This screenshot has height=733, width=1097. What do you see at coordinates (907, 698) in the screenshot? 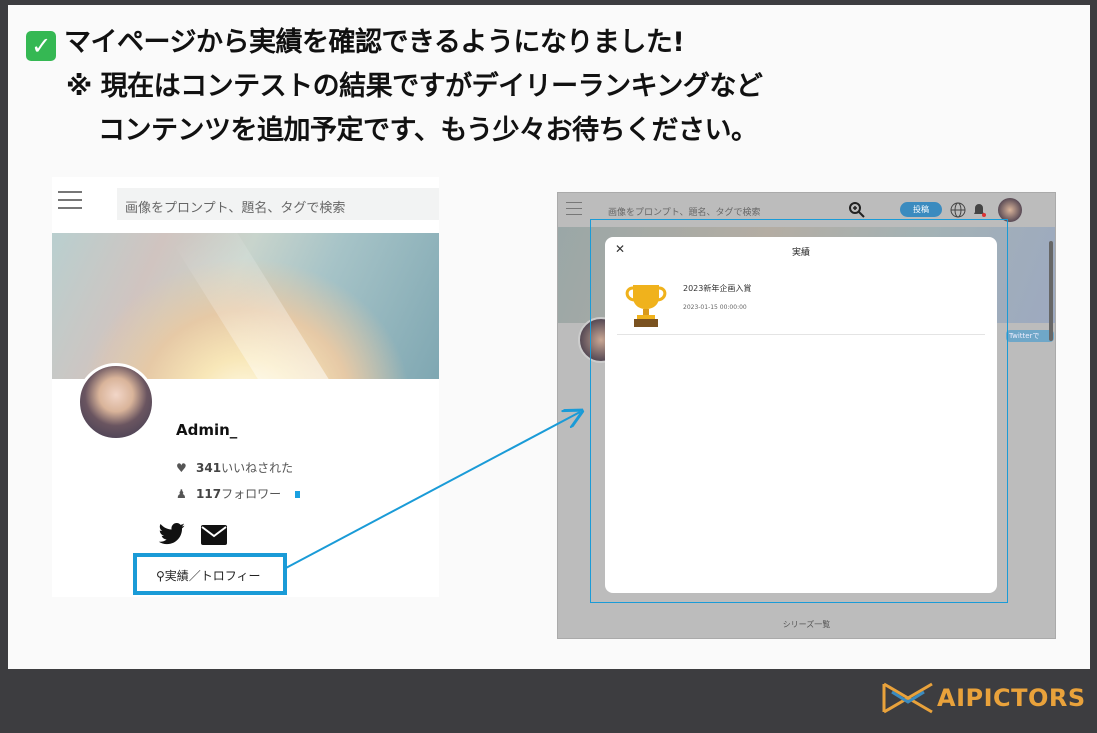
I see `aipictors-logo-icon` at bounding box center [907, 698].